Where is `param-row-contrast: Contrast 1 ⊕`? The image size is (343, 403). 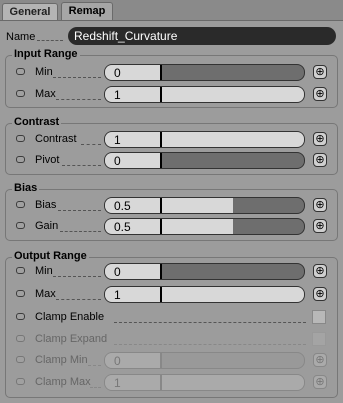 param-row-contrast: Contrast 1 ⊕ is located at coordinates (171, 140).